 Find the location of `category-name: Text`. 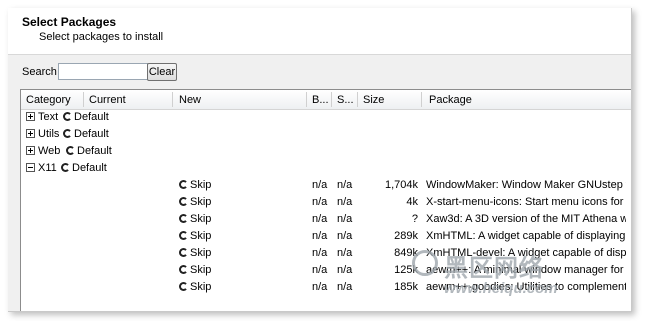

category-name: Text is located at coordinates (48, 117).